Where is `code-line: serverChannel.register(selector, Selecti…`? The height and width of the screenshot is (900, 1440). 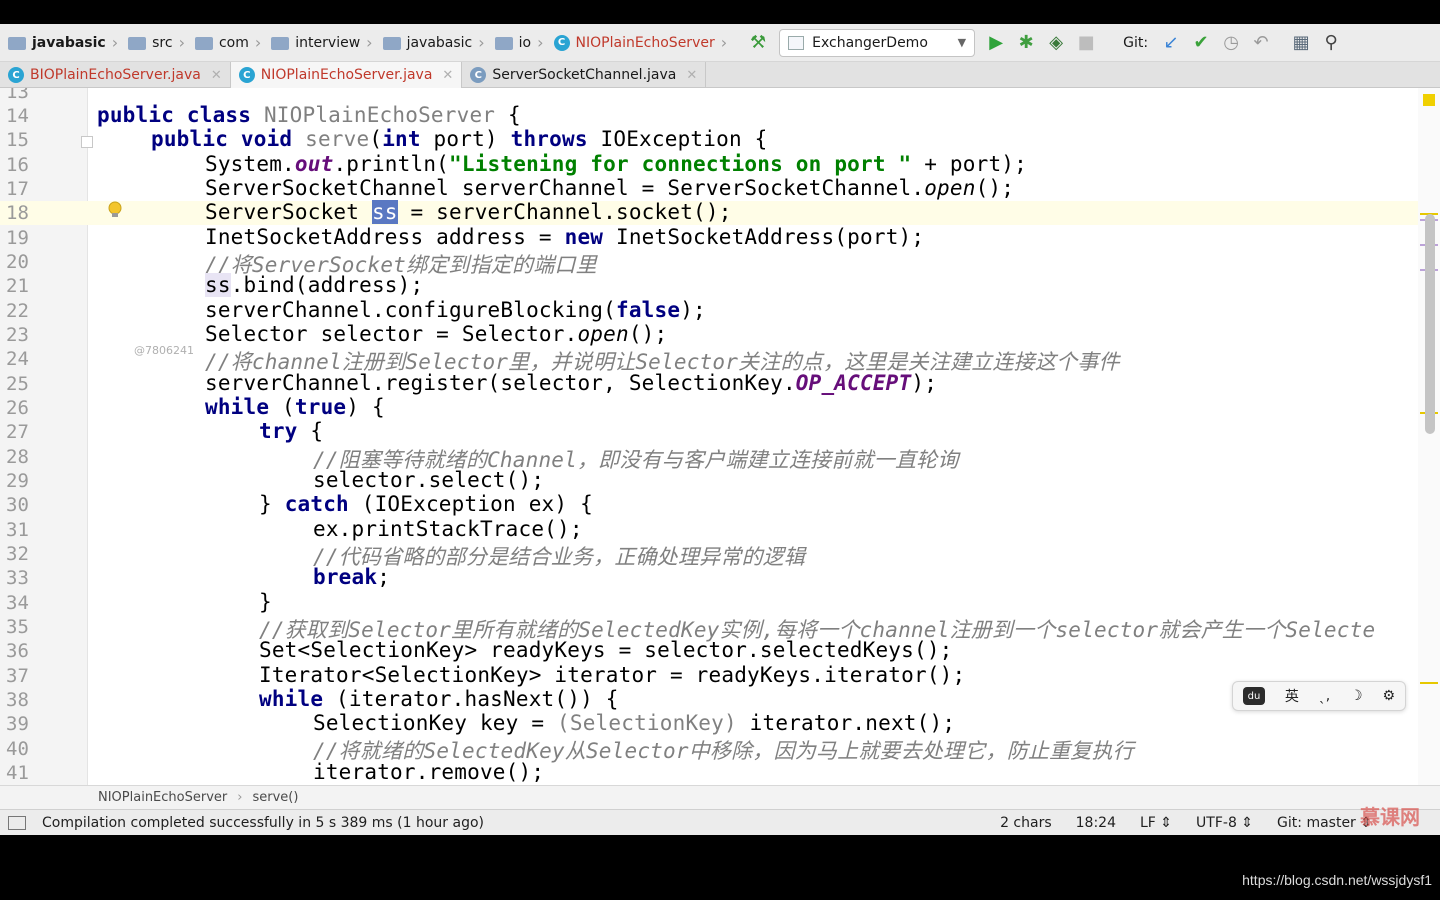 code-line: serverChannel.register(selector, Selecti… is located at coordinates (571, 383).